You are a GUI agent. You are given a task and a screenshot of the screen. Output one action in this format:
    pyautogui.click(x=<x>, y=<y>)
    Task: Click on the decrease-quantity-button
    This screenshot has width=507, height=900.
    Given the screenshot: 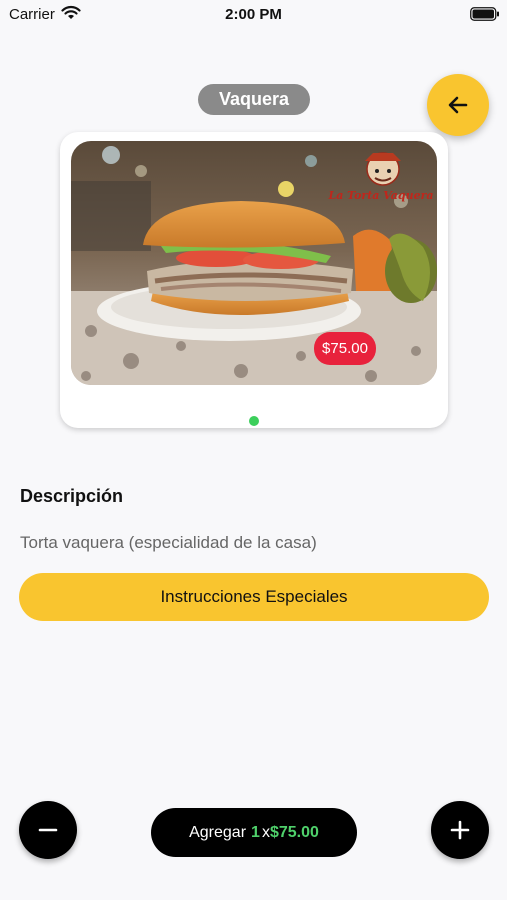 What is the action you would take?
    pyautogui.click(x=48, y=830)
    